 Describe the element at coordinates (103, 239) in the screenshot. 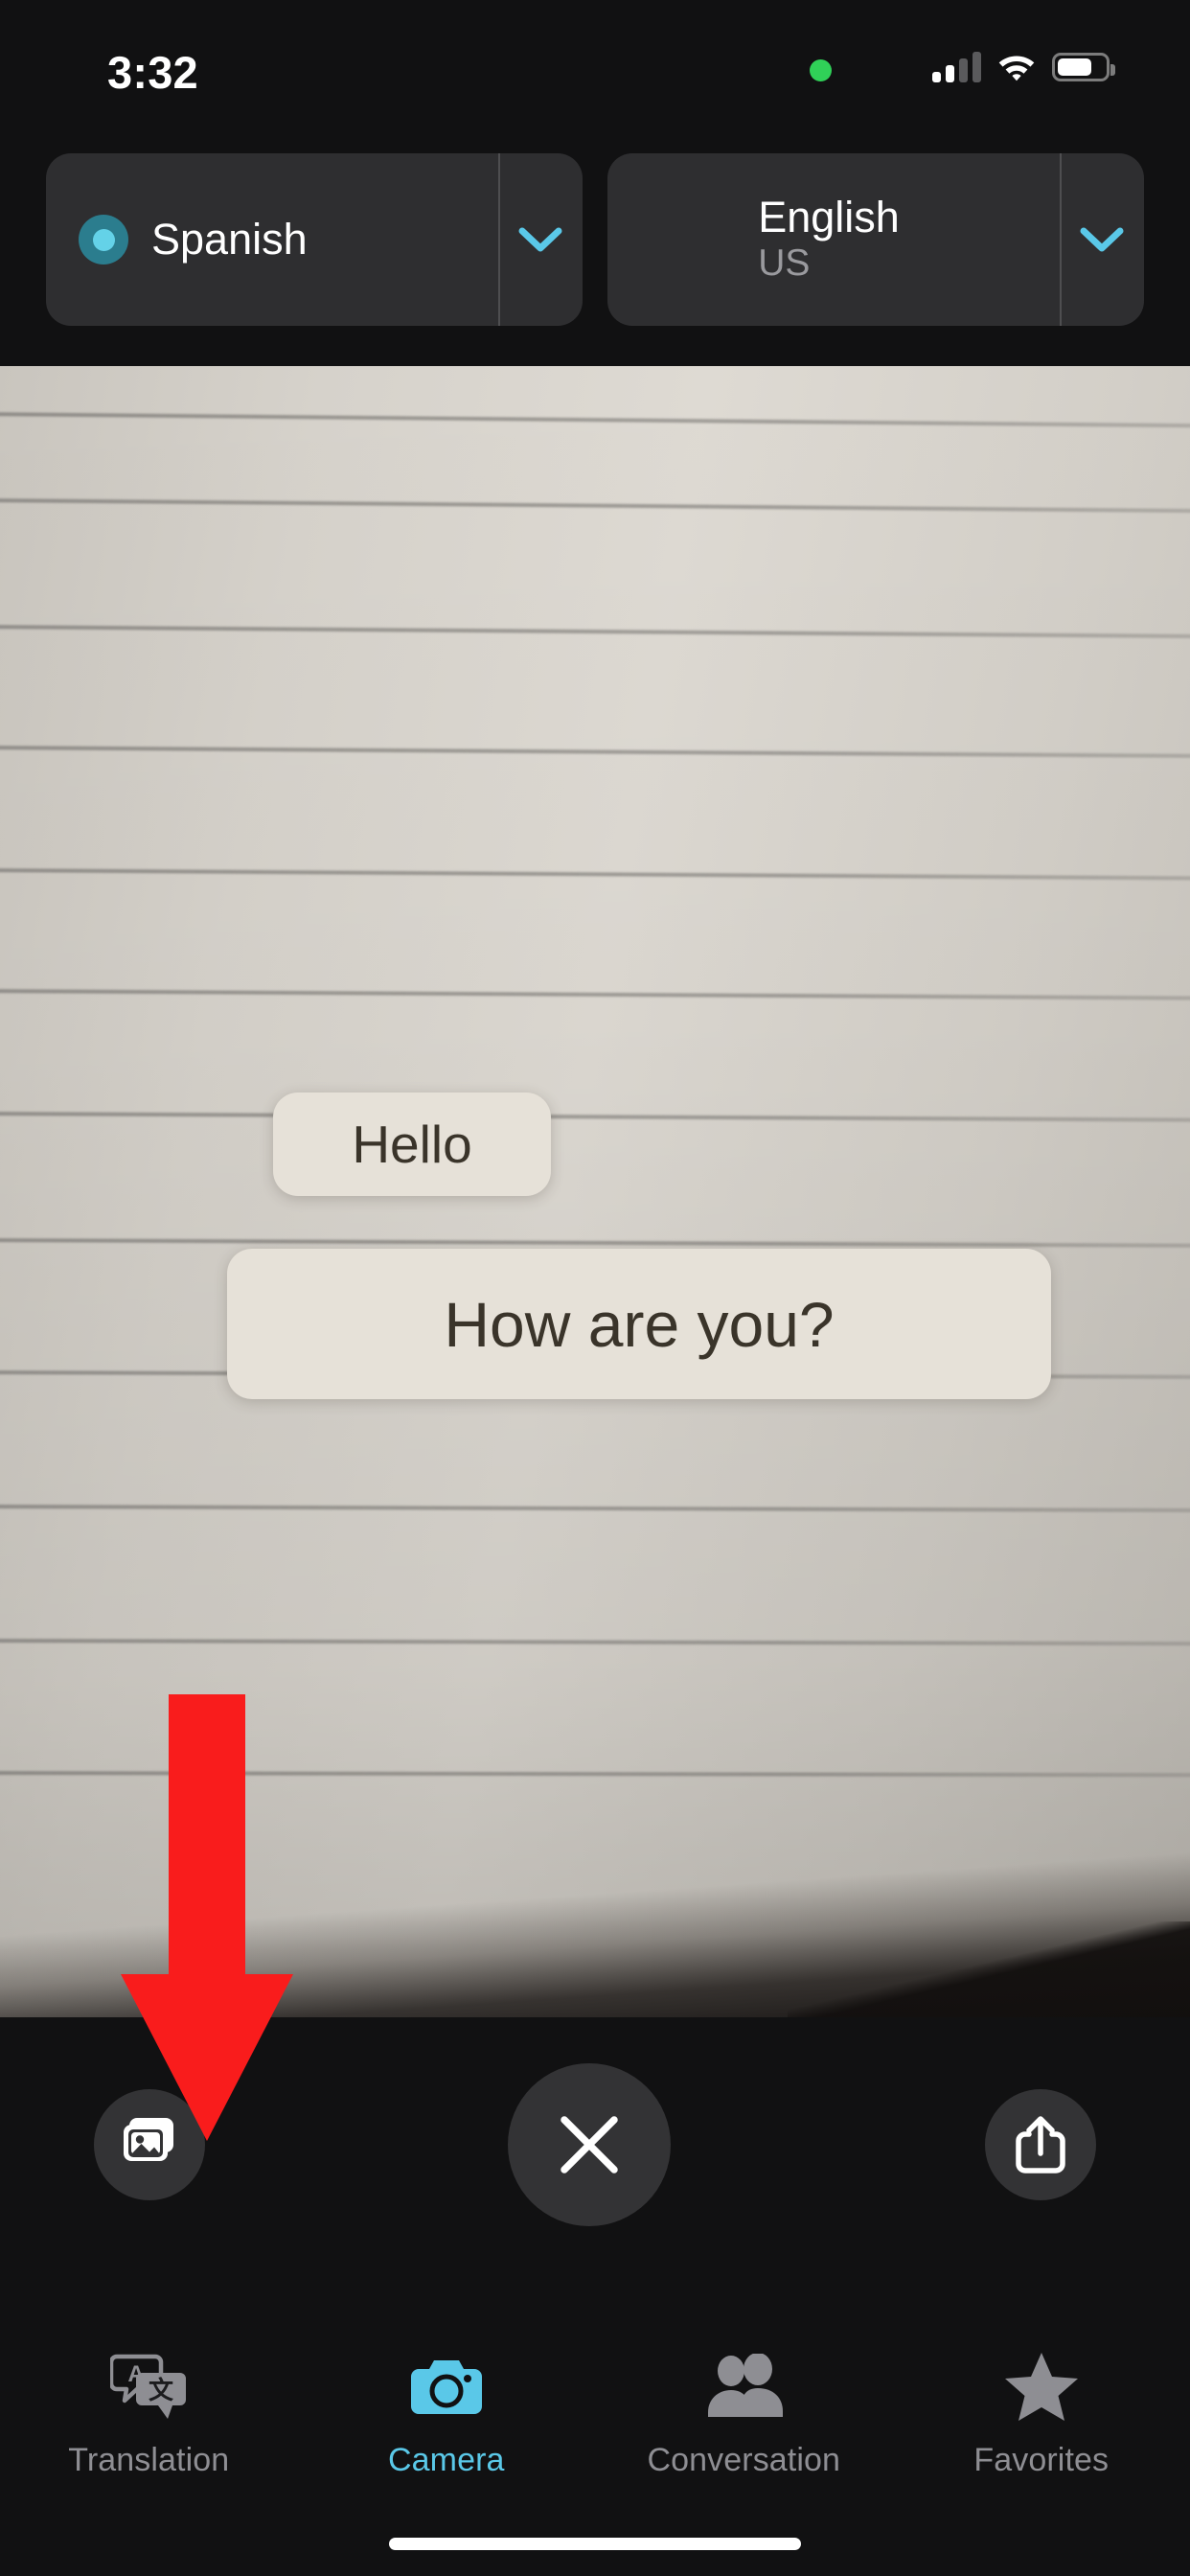

I see `listening-radio-icon` at that location.